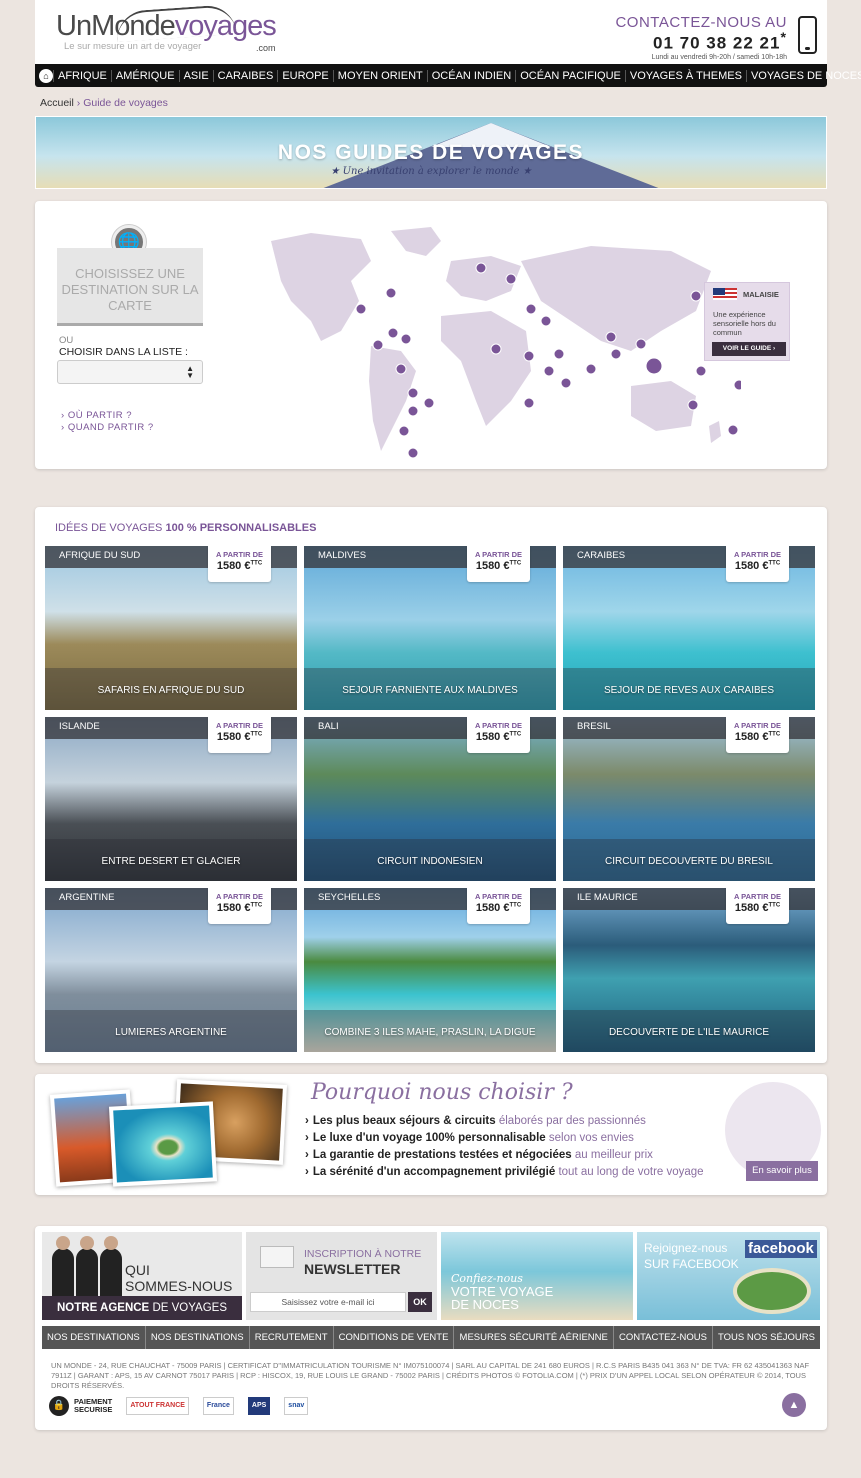 The height and width of the screenshot is (1478, 861). I want to click on footer-link-securite: MESURES SÉCURITÉ AÉRIENNE, so click(532, 1337).